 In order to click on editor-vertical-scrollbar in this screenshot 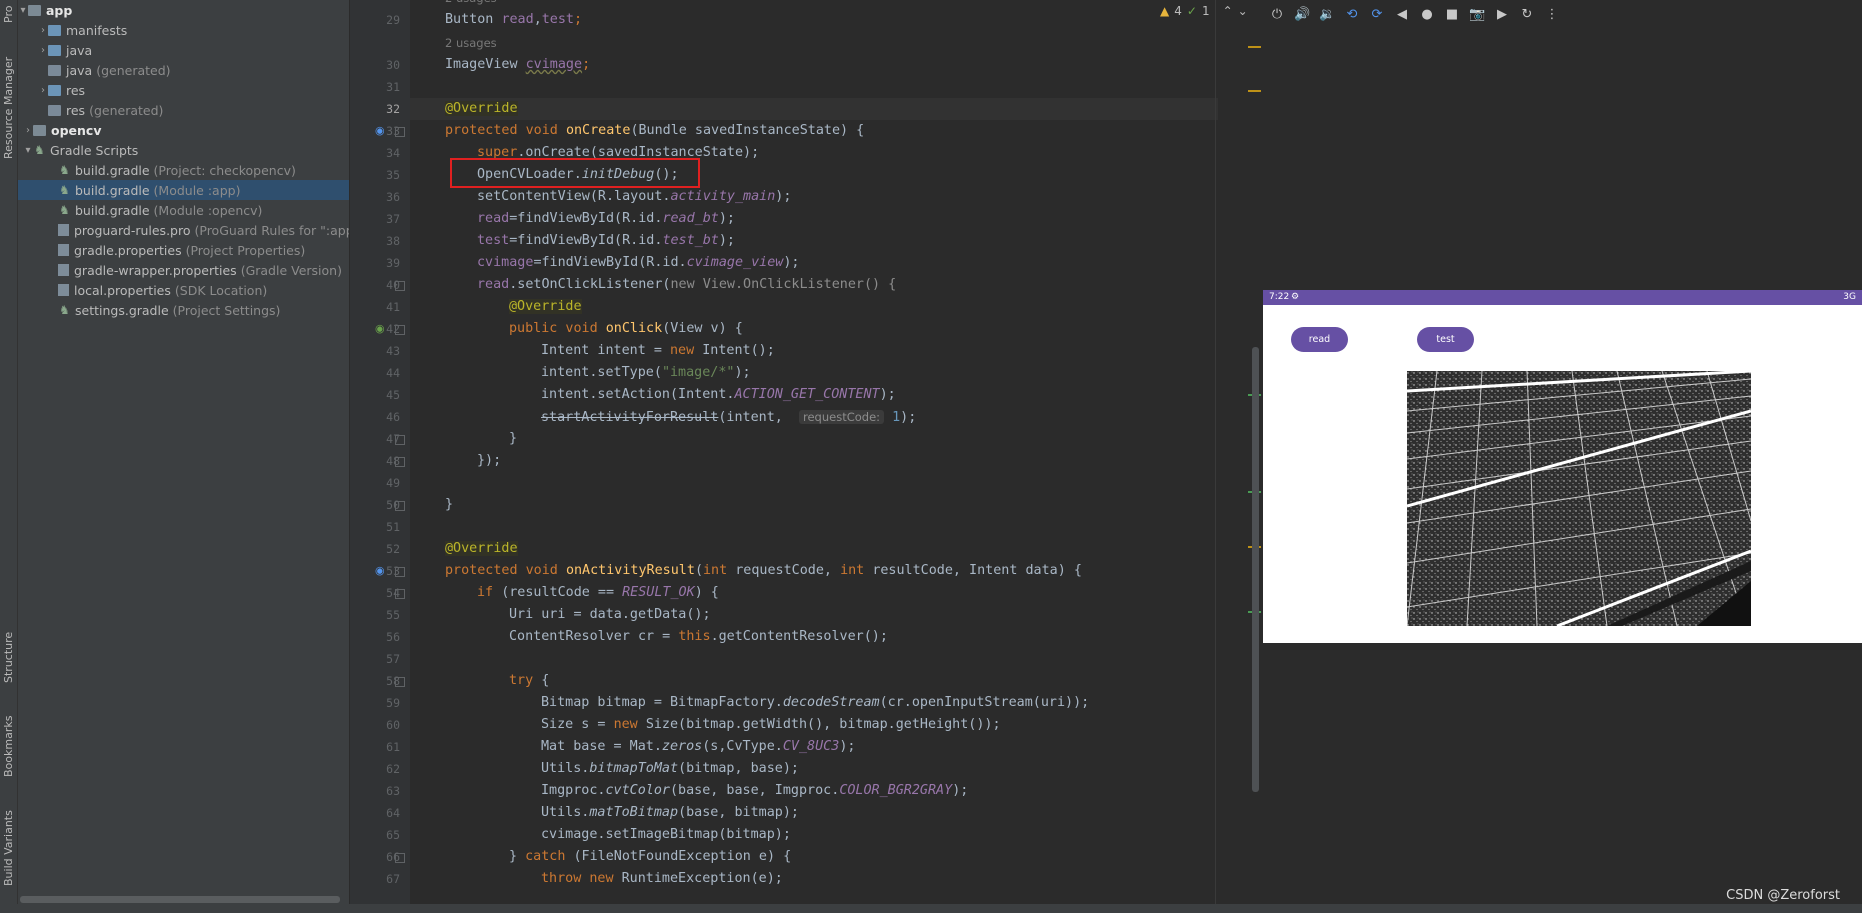, I will do `click(1255, 569)`.